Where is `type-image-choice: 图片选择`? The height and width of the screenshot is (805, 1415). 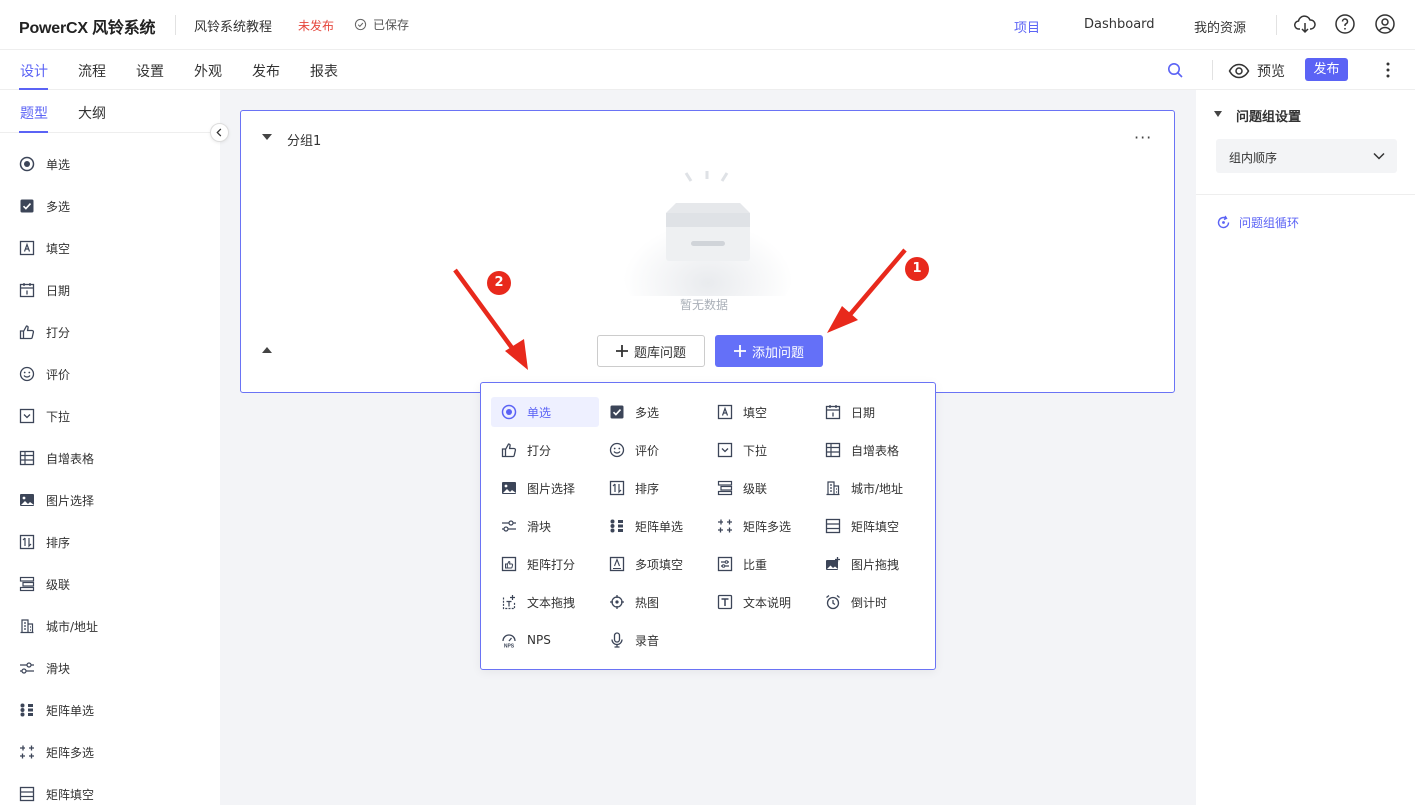
type-image-choice: 图片选择 is located at coordinates (56, 500).